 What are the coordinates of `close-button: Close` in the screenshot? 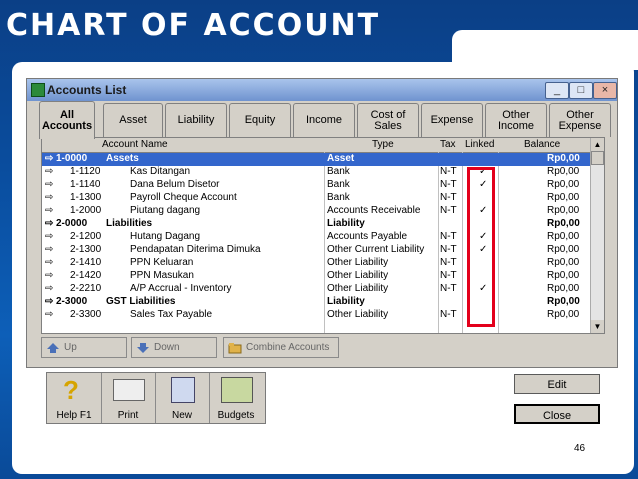 It's located at (557, 414).